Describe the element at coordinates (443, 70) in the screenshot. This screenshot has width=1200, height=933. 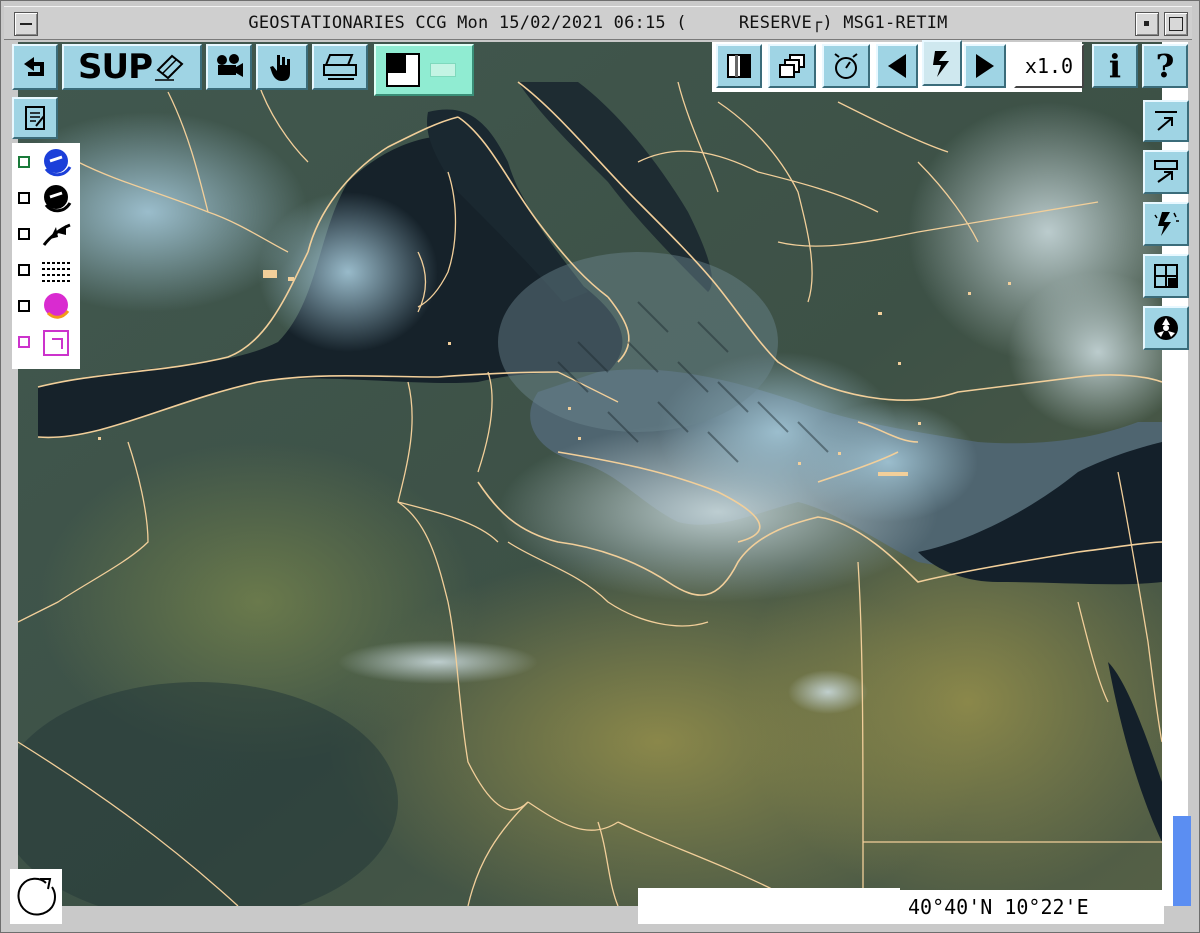
I see `grey-mode-icon` at that location.